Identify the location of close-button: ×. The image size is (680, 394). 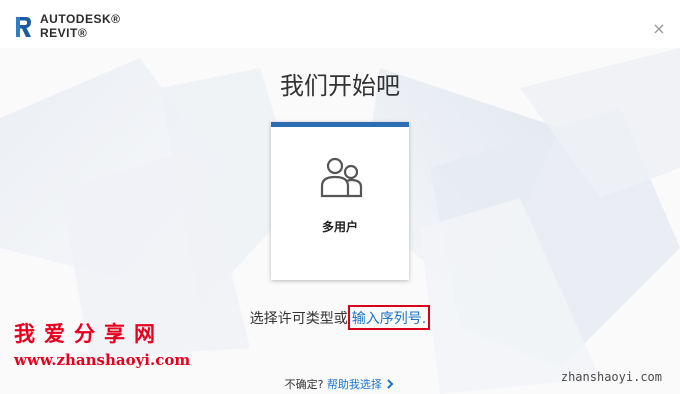
(659, 28).